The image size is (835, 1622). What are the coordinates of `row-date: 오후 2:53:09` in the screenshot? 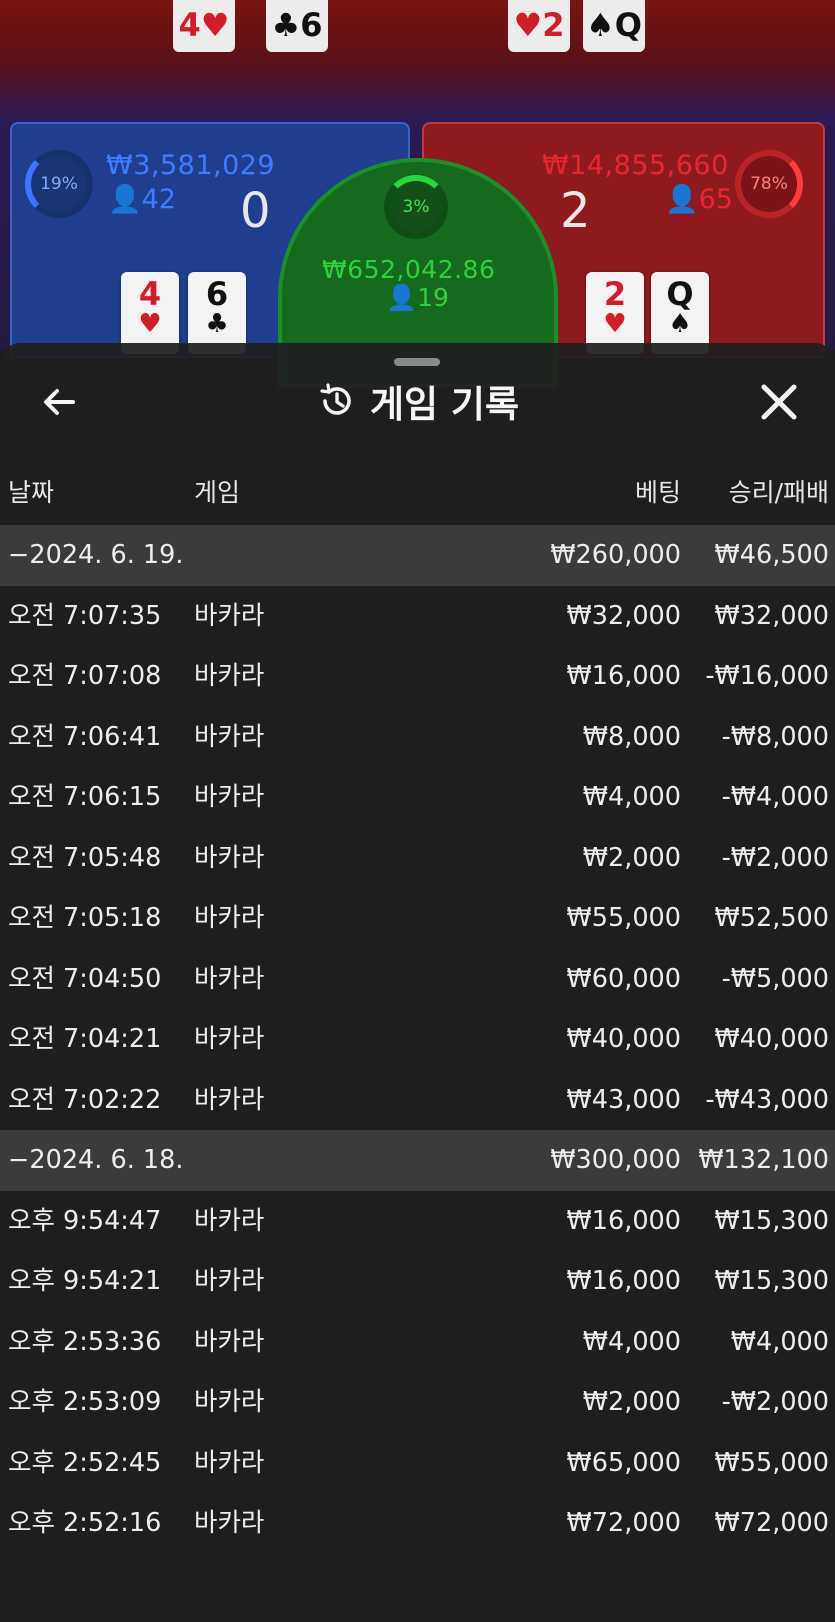 It's located at (85, 1402).